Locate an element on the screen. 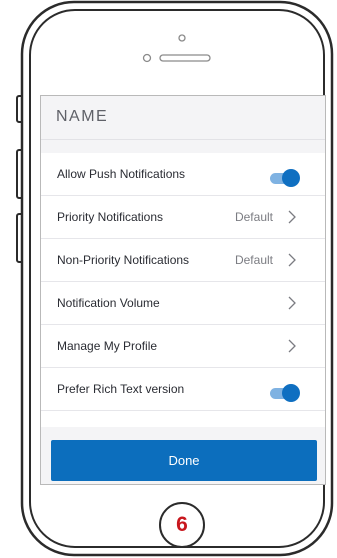 This screenshot has width=337, height=558. setting-label: Manage My Profile is located at coordinates (107, 346).